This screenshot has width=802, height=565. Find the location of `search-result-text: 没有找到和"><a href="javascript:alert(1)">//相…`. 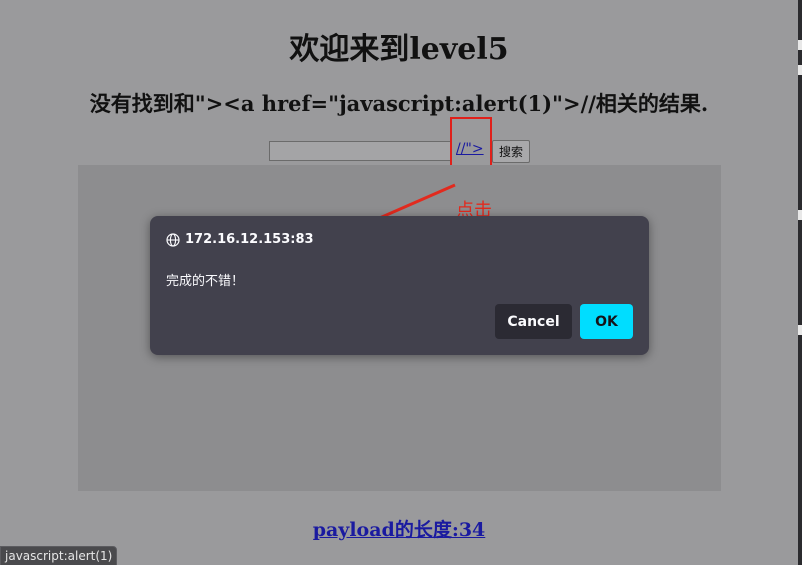

search-result-text: 没有找到和"><a href="javascript:alert(1)">//相… is located at coordinates (399, 103).